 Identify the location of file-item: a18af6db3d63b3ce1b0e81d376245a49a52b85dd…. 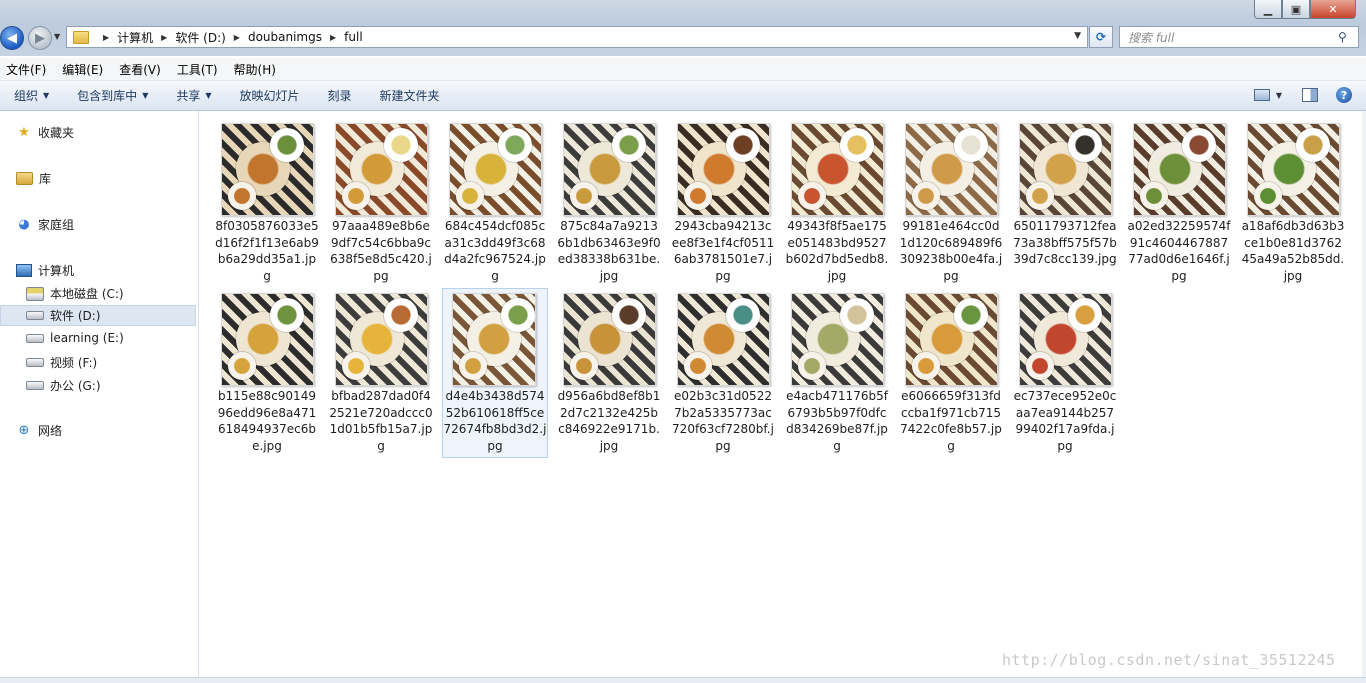
(1293, 207).